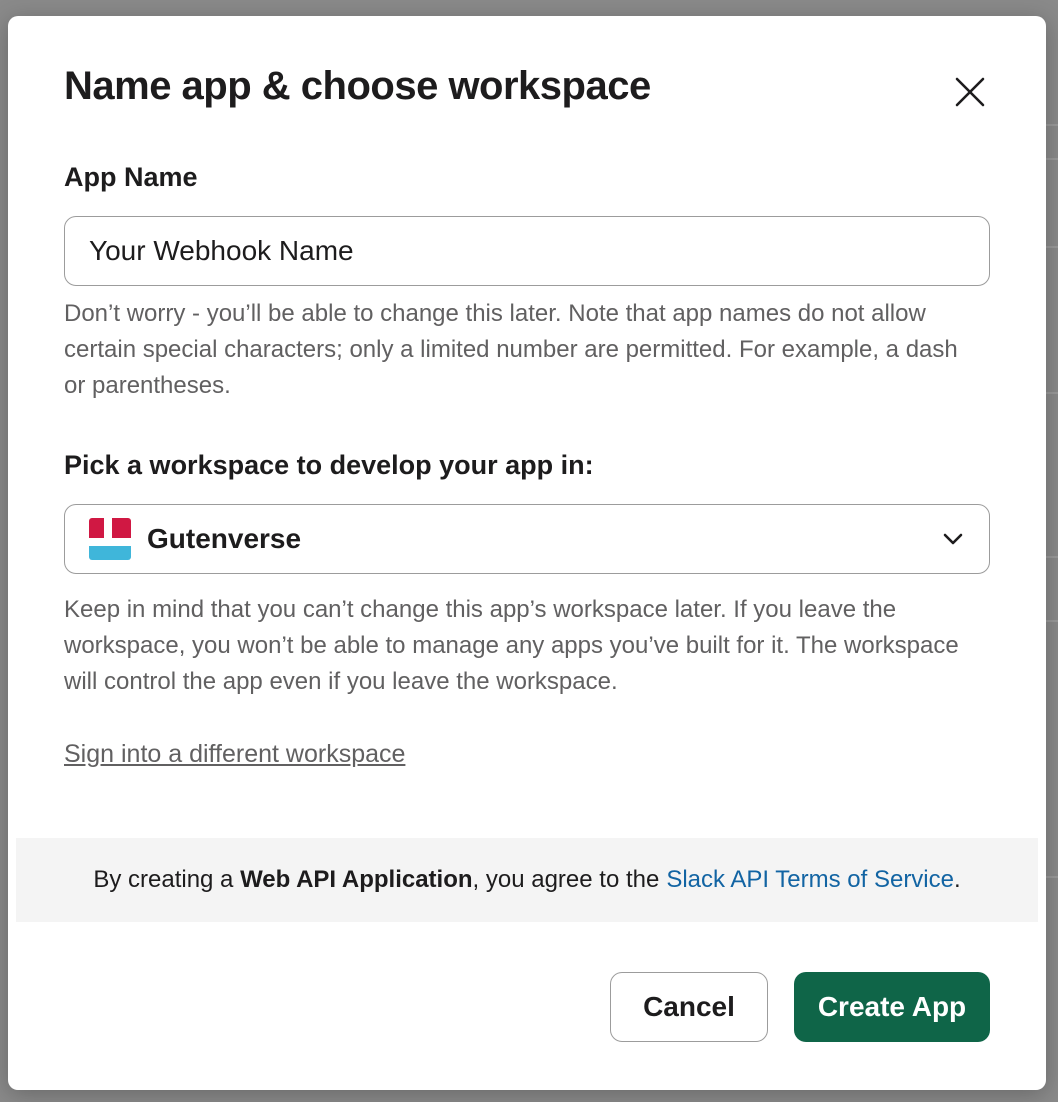 Image resolution: width=1058 pixels, height=1102 pixels. I want to click on close-icon, so click(970, 92).